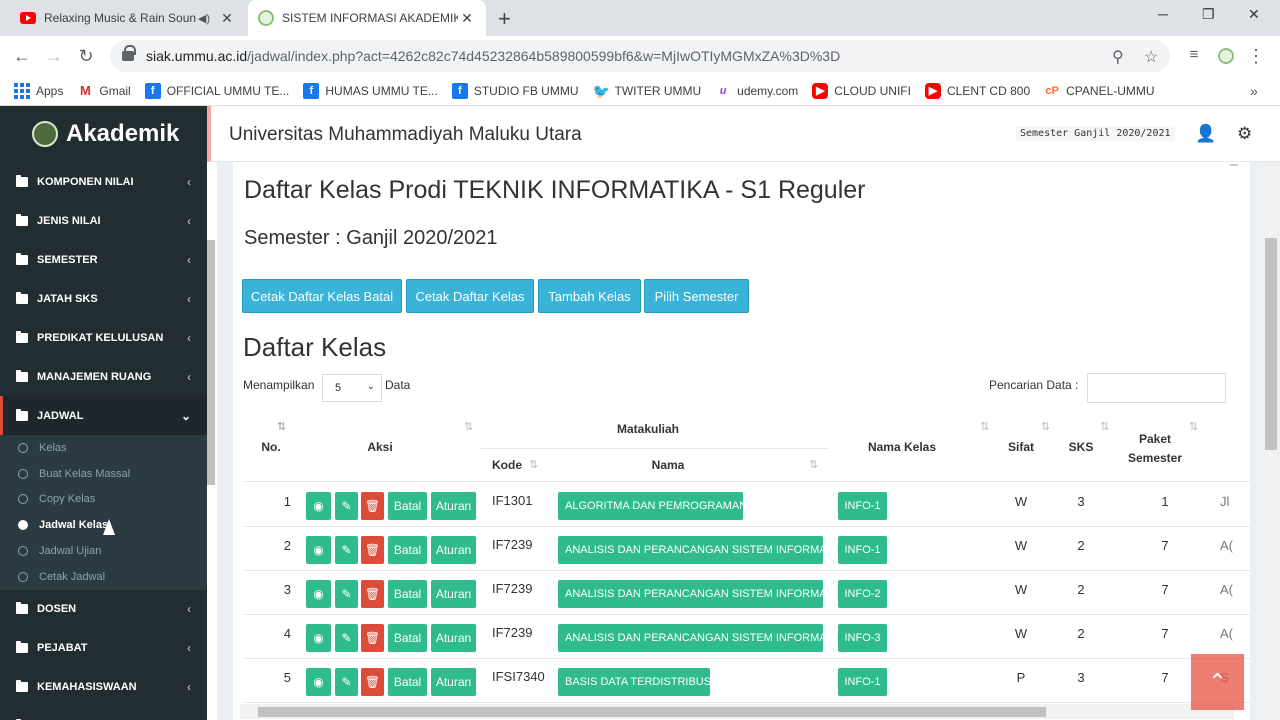  What do you see at coordinates (507, 465) in the screenshot?
I see `col-kode: Kode` at bounding box center [507, 465].